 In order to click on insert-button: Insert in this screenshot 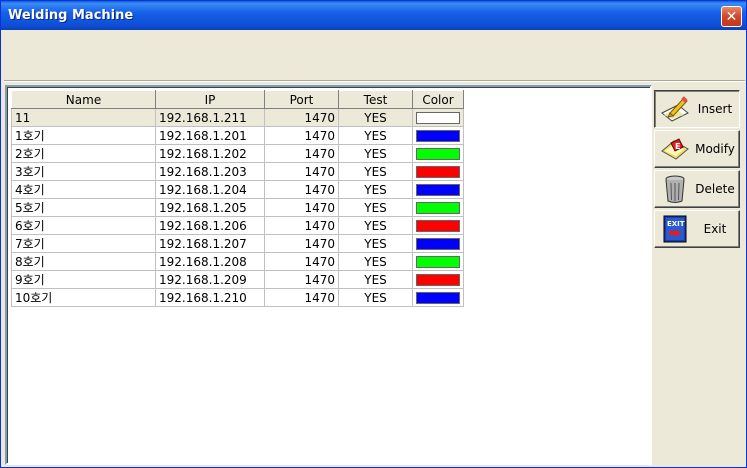, I will do `click(697, 109)`.